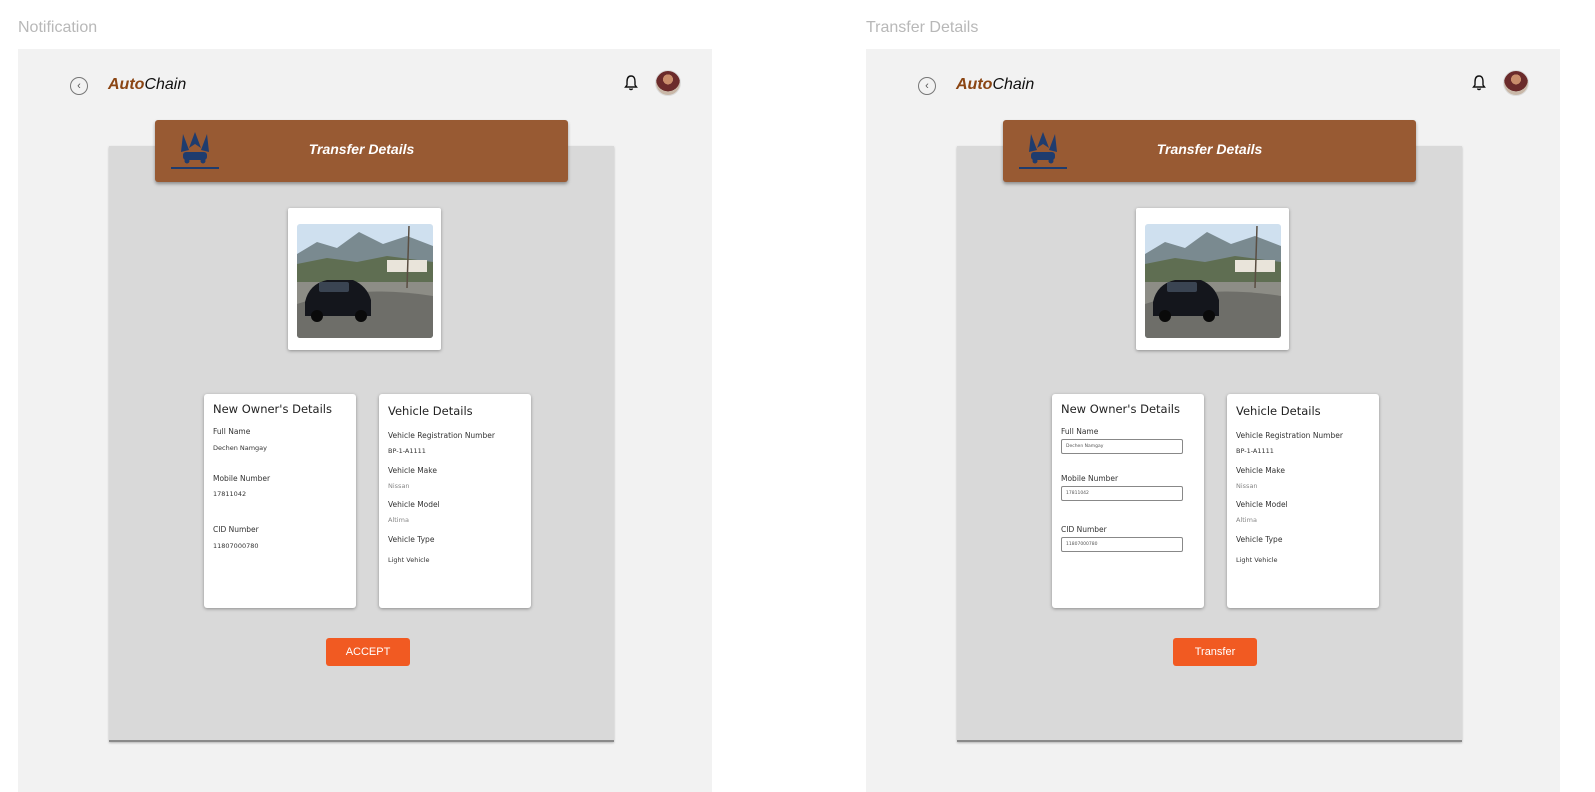 This screenshot has height=792, width=1595. Describe the element at coordinates (1122, 446) in the screenshot. I see `full-name-field: Dechen Namgay` at that location.